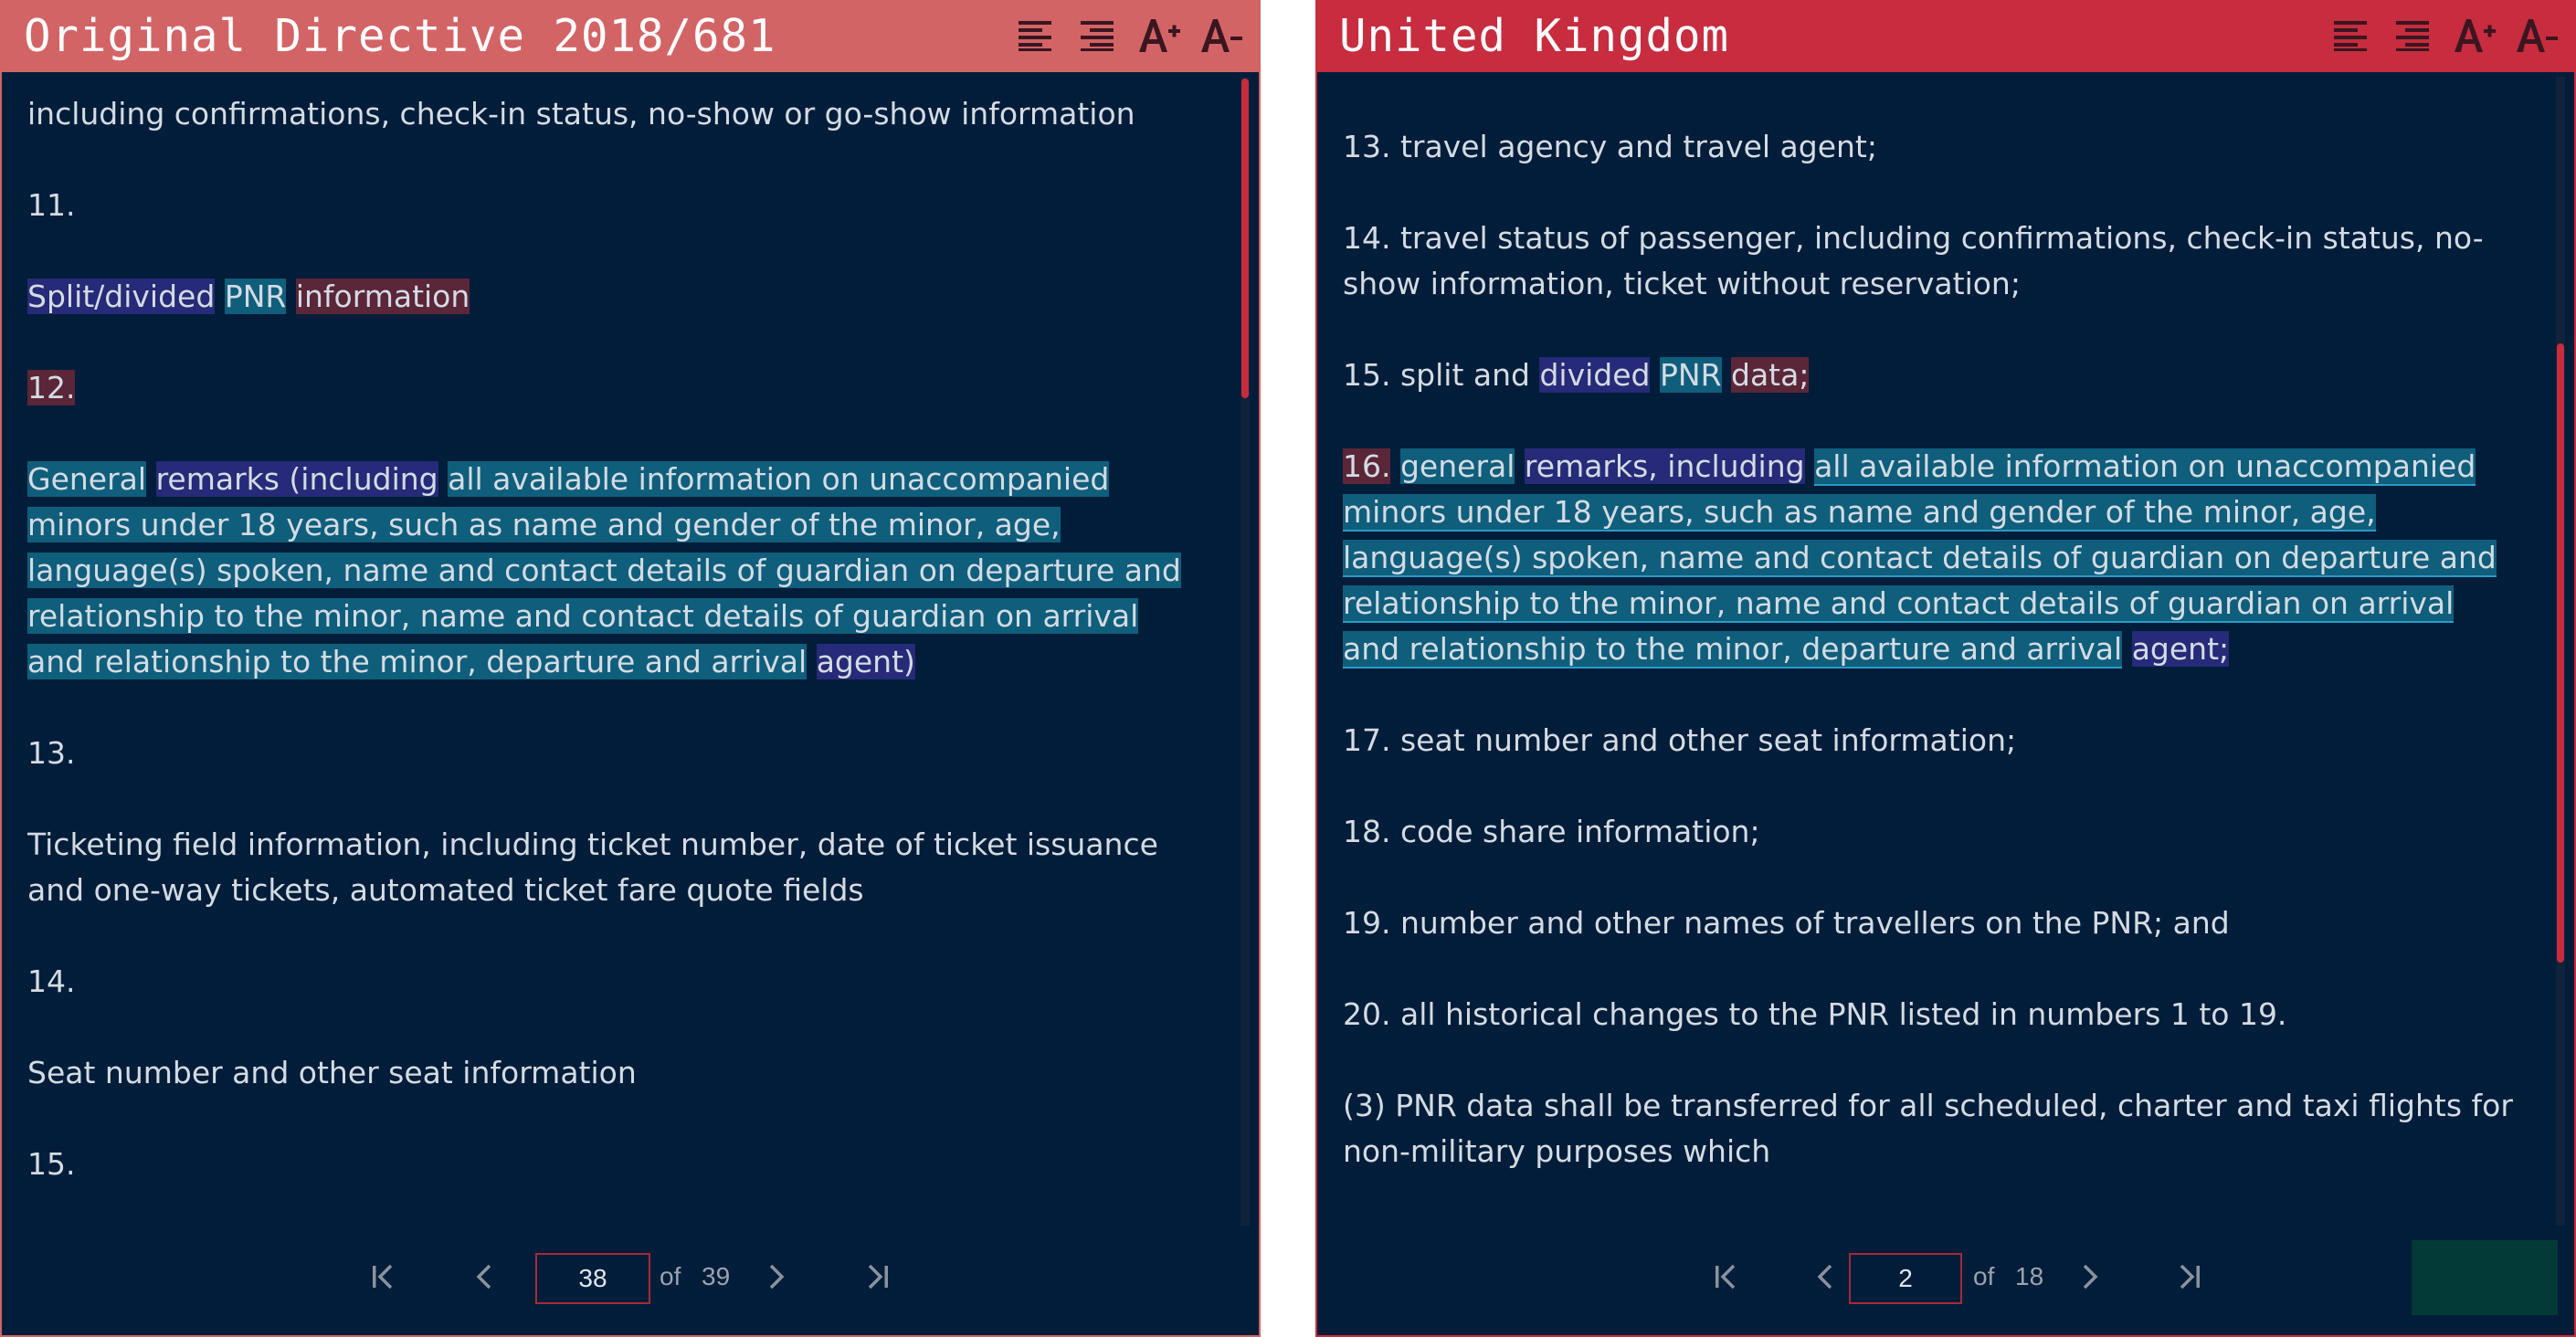  I want to click on paragraph-number: 13., so click(51, 753).